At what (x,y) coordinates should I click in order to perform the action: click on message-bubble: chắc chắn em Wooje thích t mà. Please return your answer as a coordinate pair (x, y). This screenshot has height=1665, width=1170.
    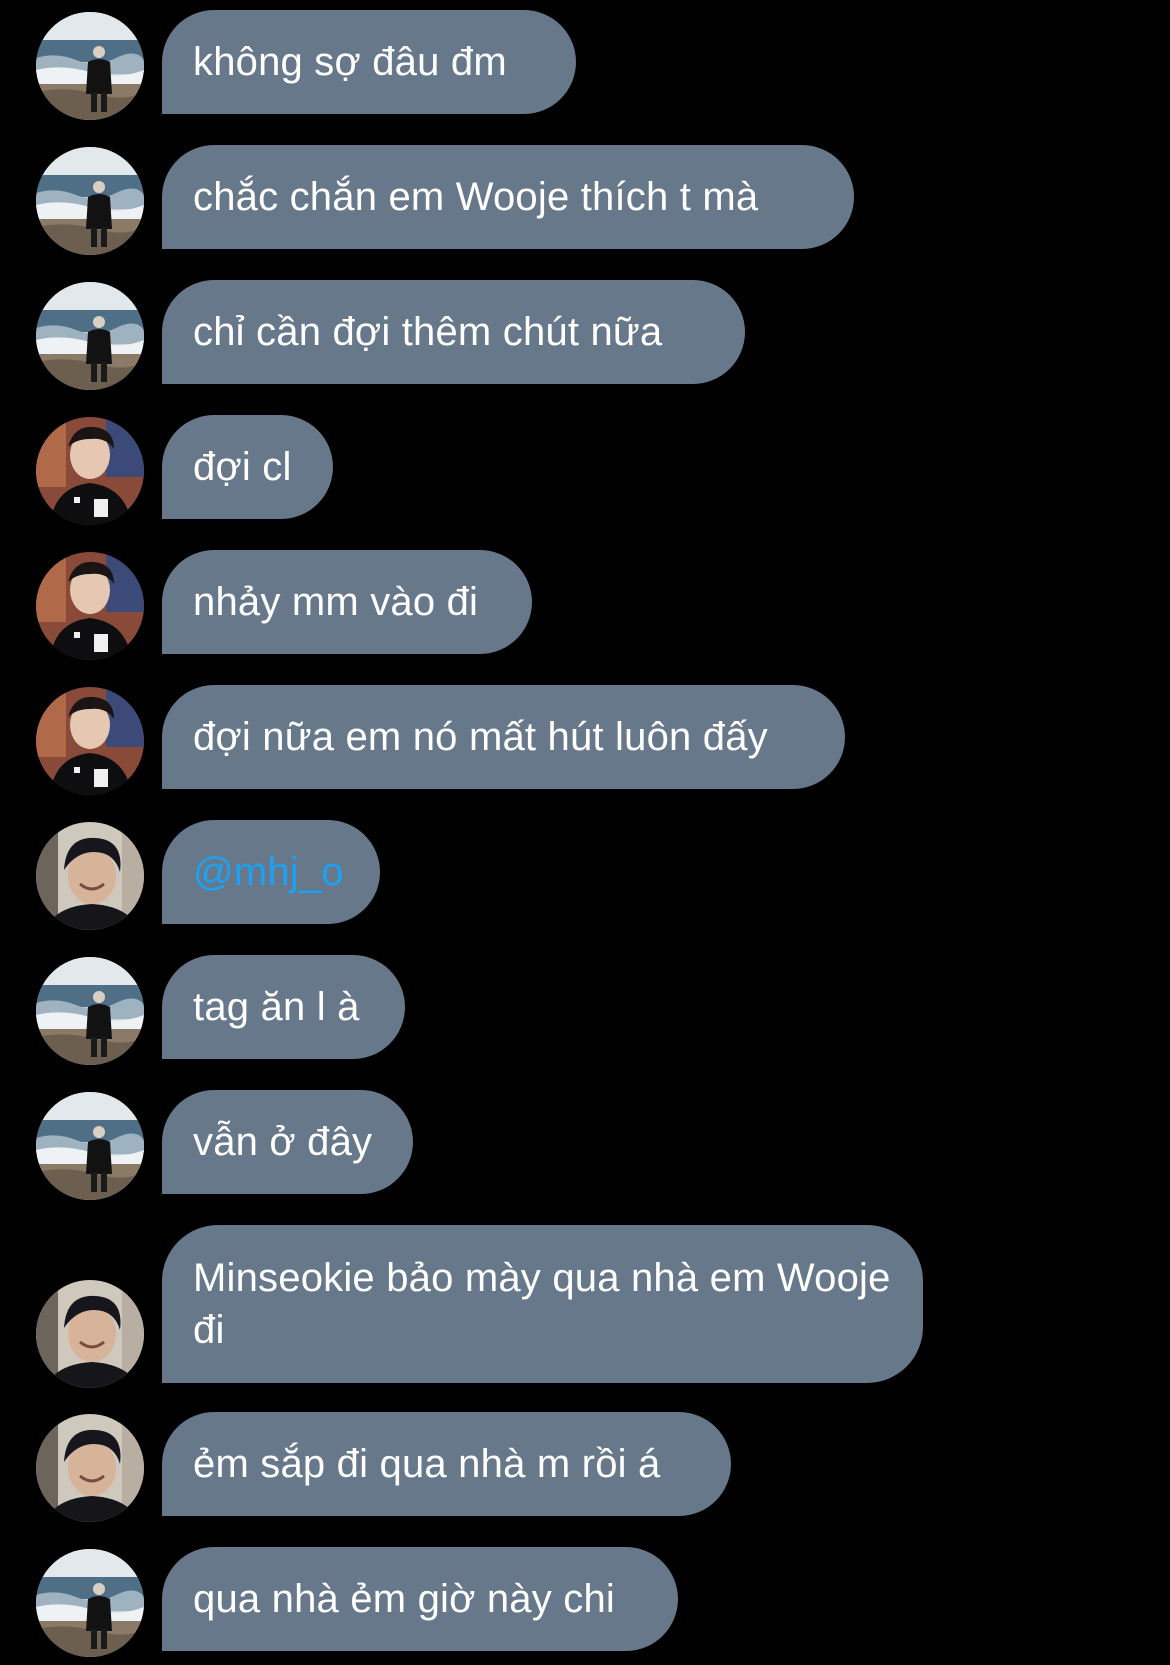
    Looking at the image, I should click on (508, 197).